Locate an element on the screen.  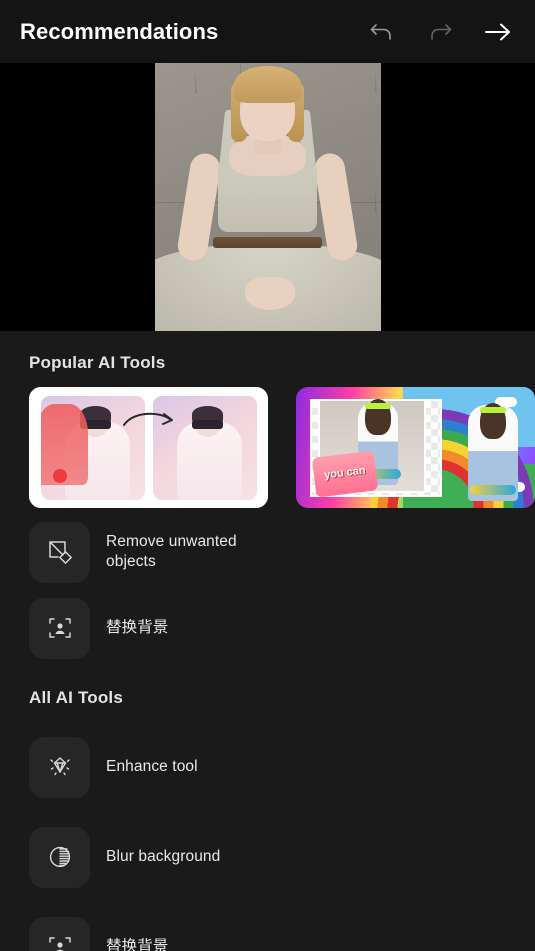
remove-unwanted-objects-card is located at coordinates (148, 447).